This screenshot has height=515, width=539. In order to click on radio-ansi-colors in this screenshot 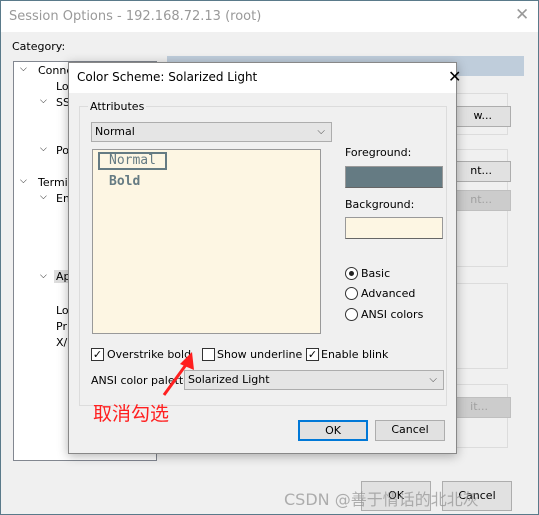, I will do `click(351, 314)`.